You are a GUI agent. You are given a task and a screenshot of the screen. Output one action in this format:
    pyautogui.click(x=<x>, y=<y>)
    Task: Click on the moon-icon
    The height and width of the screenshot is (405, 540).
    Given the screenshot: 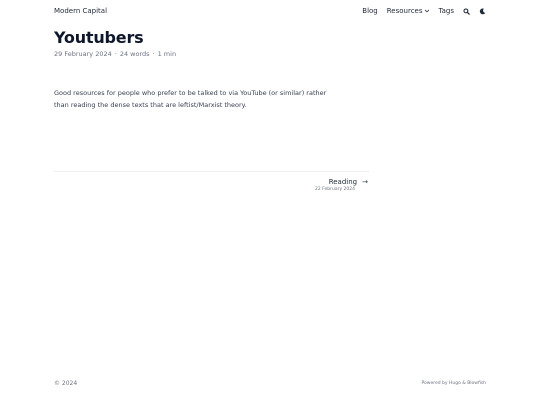 What is the action you would take?
    pyautogui.click(x=482, y=10)
    